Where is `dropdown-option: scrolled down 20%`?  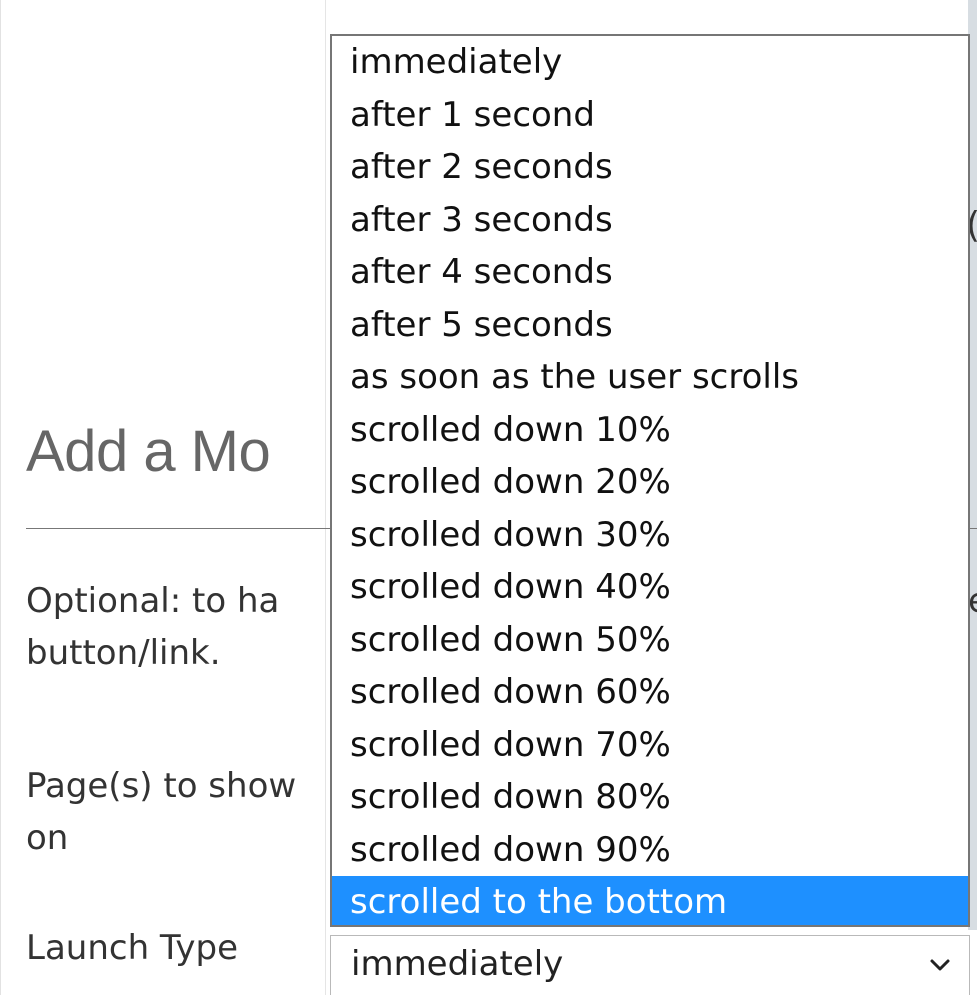 dropdown-option: scrolled down 20% is located at coordinates (650, 482).